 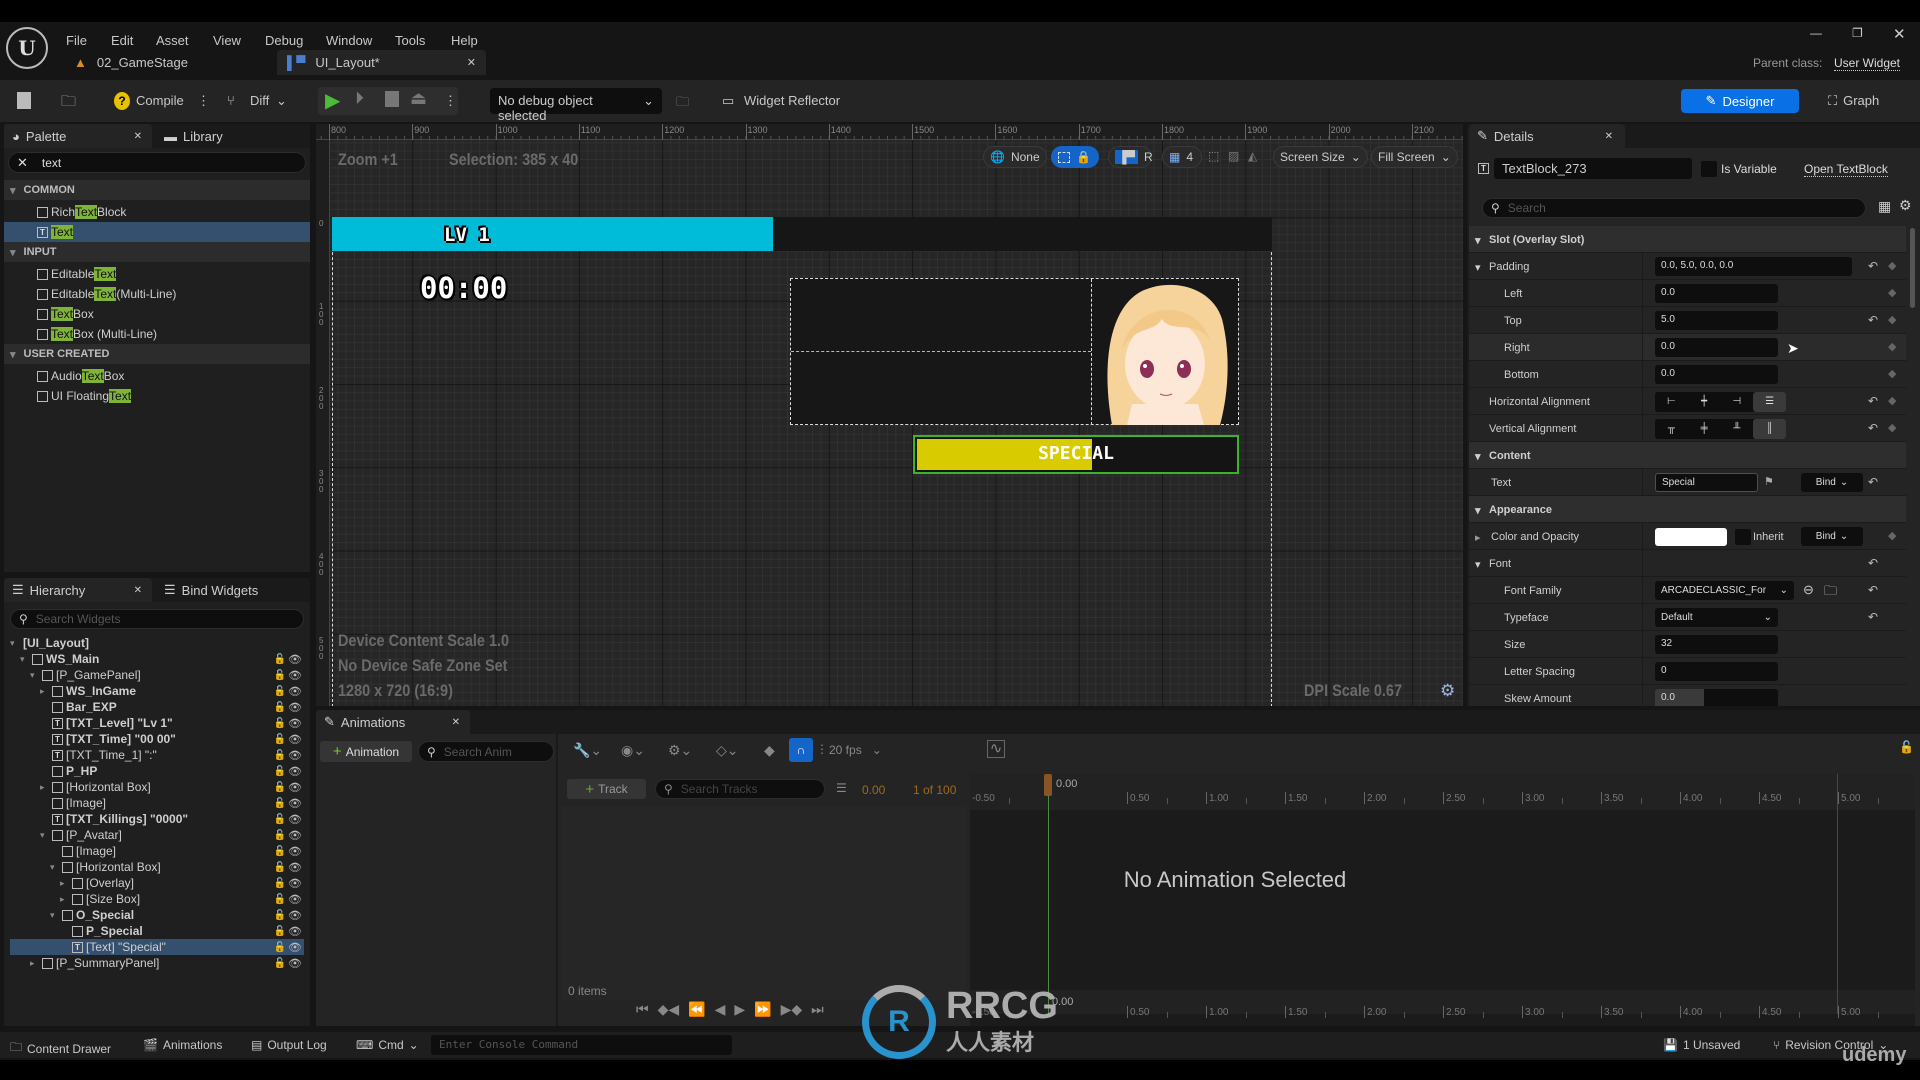 I want to click on palette-item: Text Box (Multi-Line), so click(x=157, y=334).